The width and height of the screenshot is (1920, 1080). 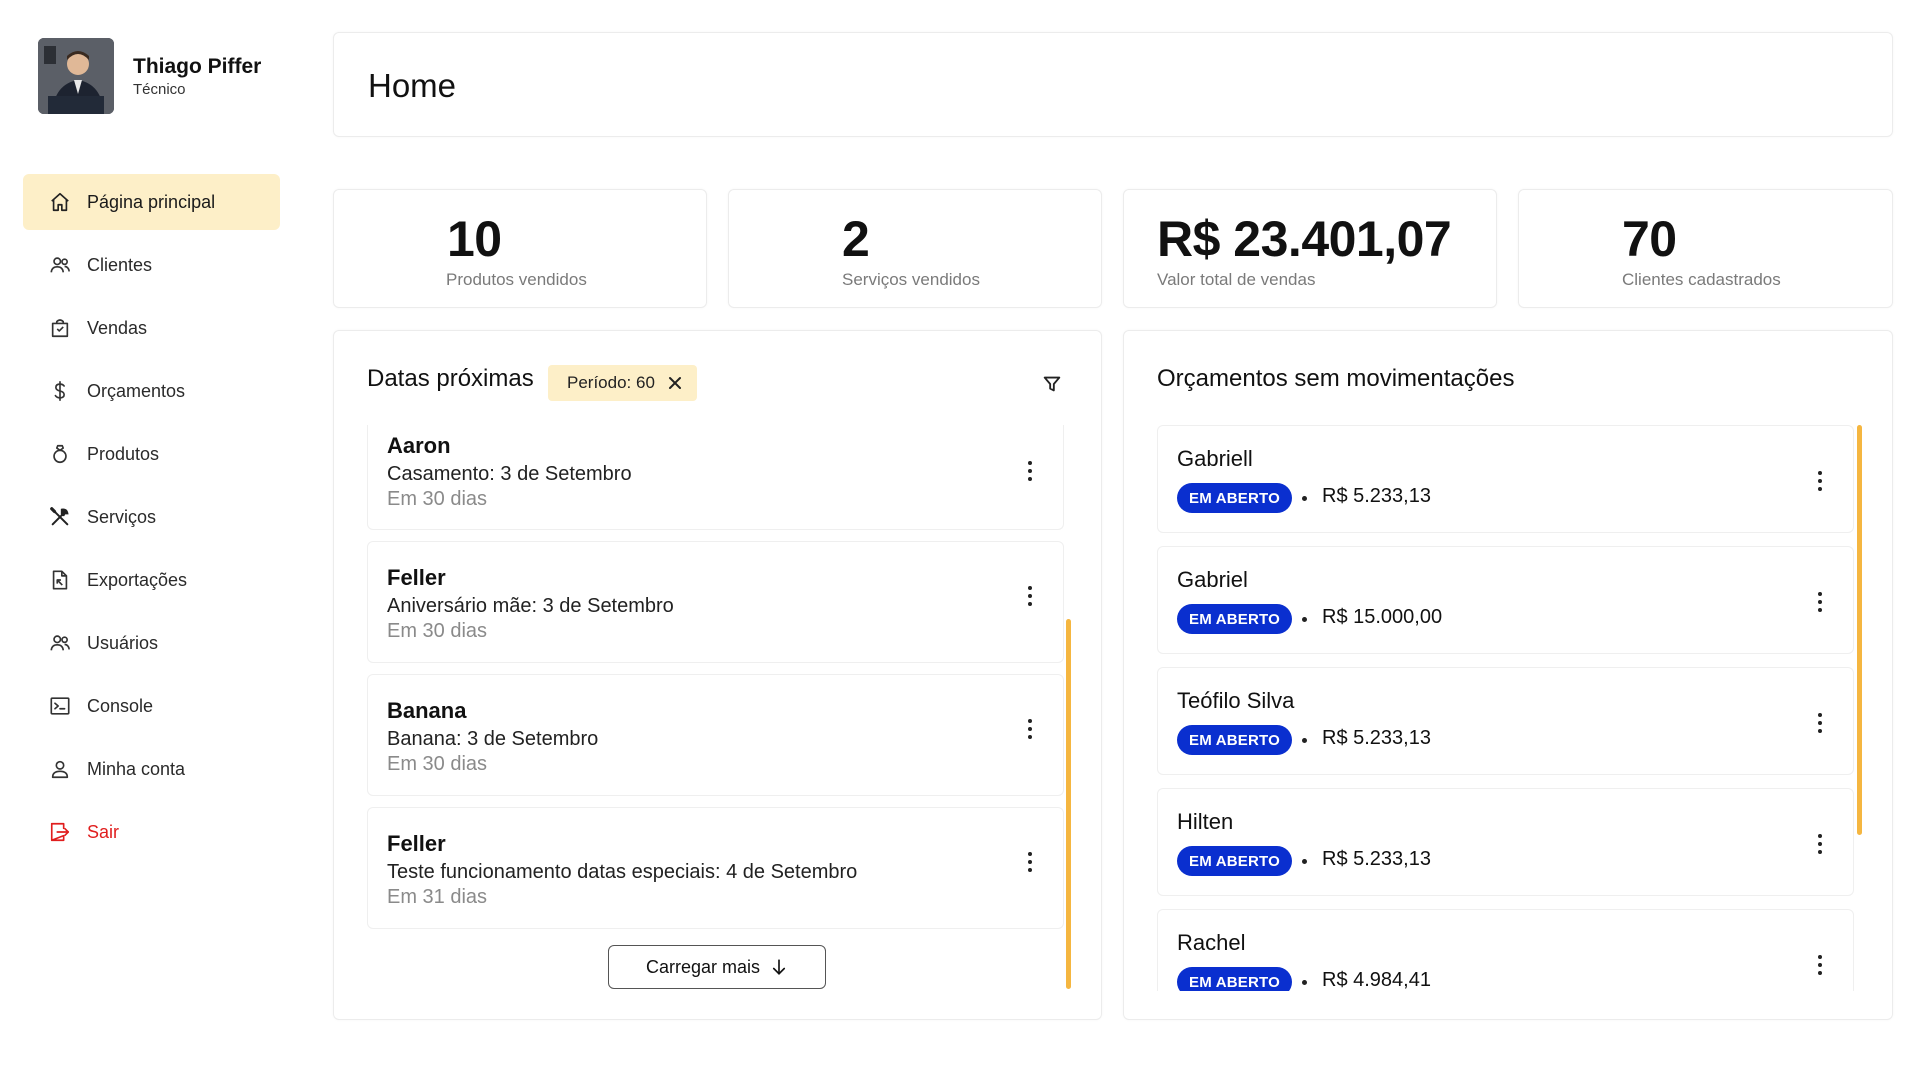 What do you see at coordinates (611, 382) in the screenshot?
I see `chip-label: Período: 60` at bounding box center [611, 382].